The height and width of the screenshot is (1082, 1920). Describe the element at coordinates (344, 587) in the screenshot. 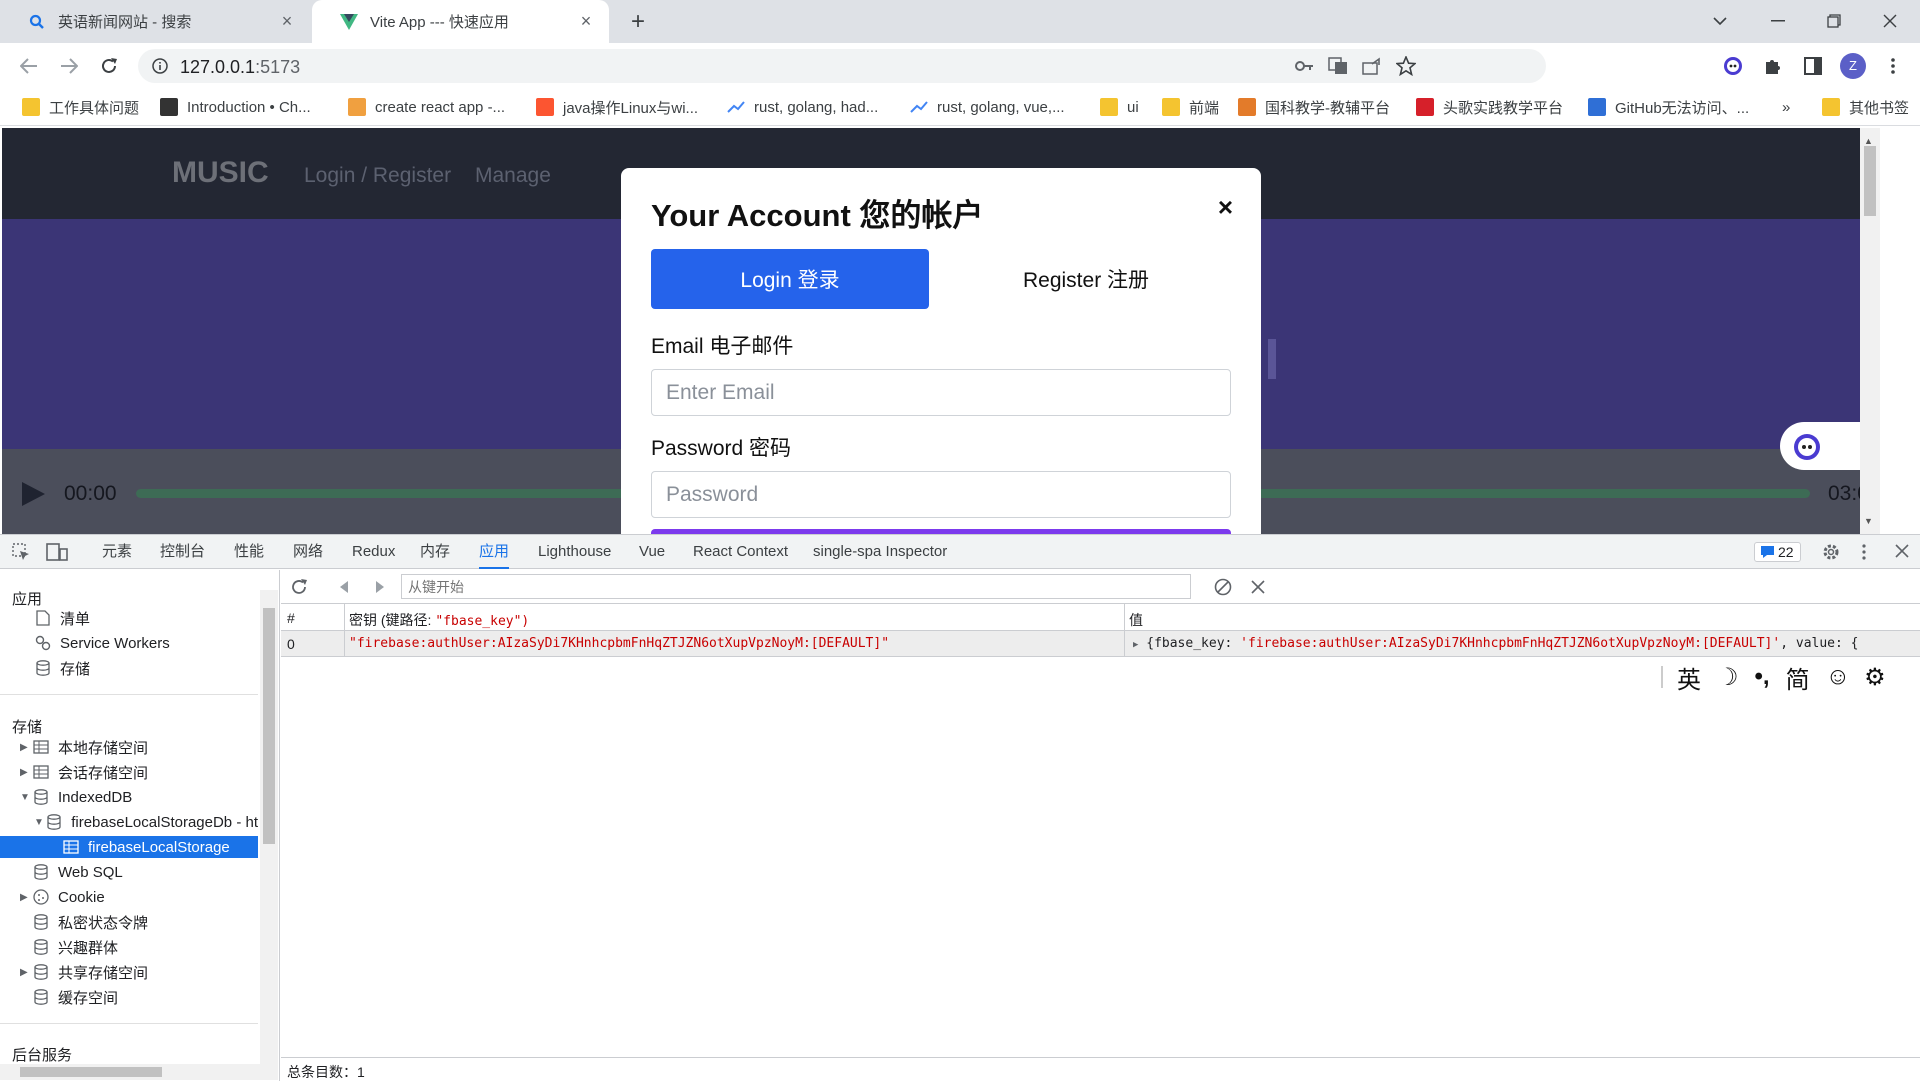

I see `previous-page-icon` at that location.